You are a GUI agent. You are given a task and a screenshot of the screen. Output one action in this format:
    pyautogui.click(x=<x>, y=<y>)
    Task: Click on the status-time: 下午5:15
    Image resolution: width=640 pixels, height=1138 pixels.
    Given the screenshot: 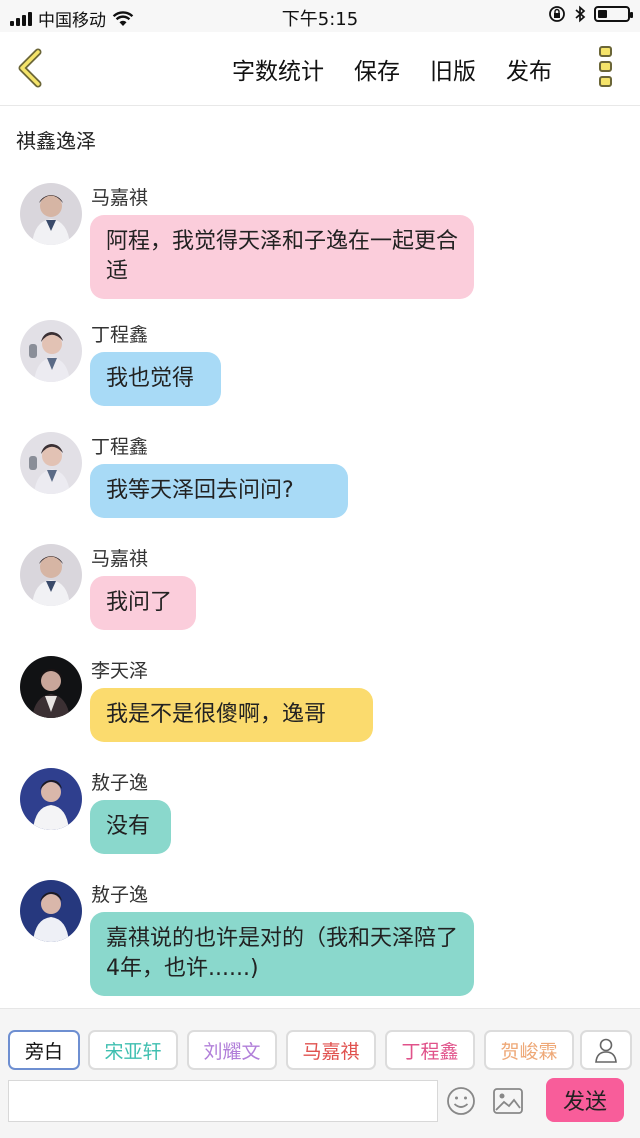 What is the action you would take?
    pyautogui.click(x=320, y=19)
    